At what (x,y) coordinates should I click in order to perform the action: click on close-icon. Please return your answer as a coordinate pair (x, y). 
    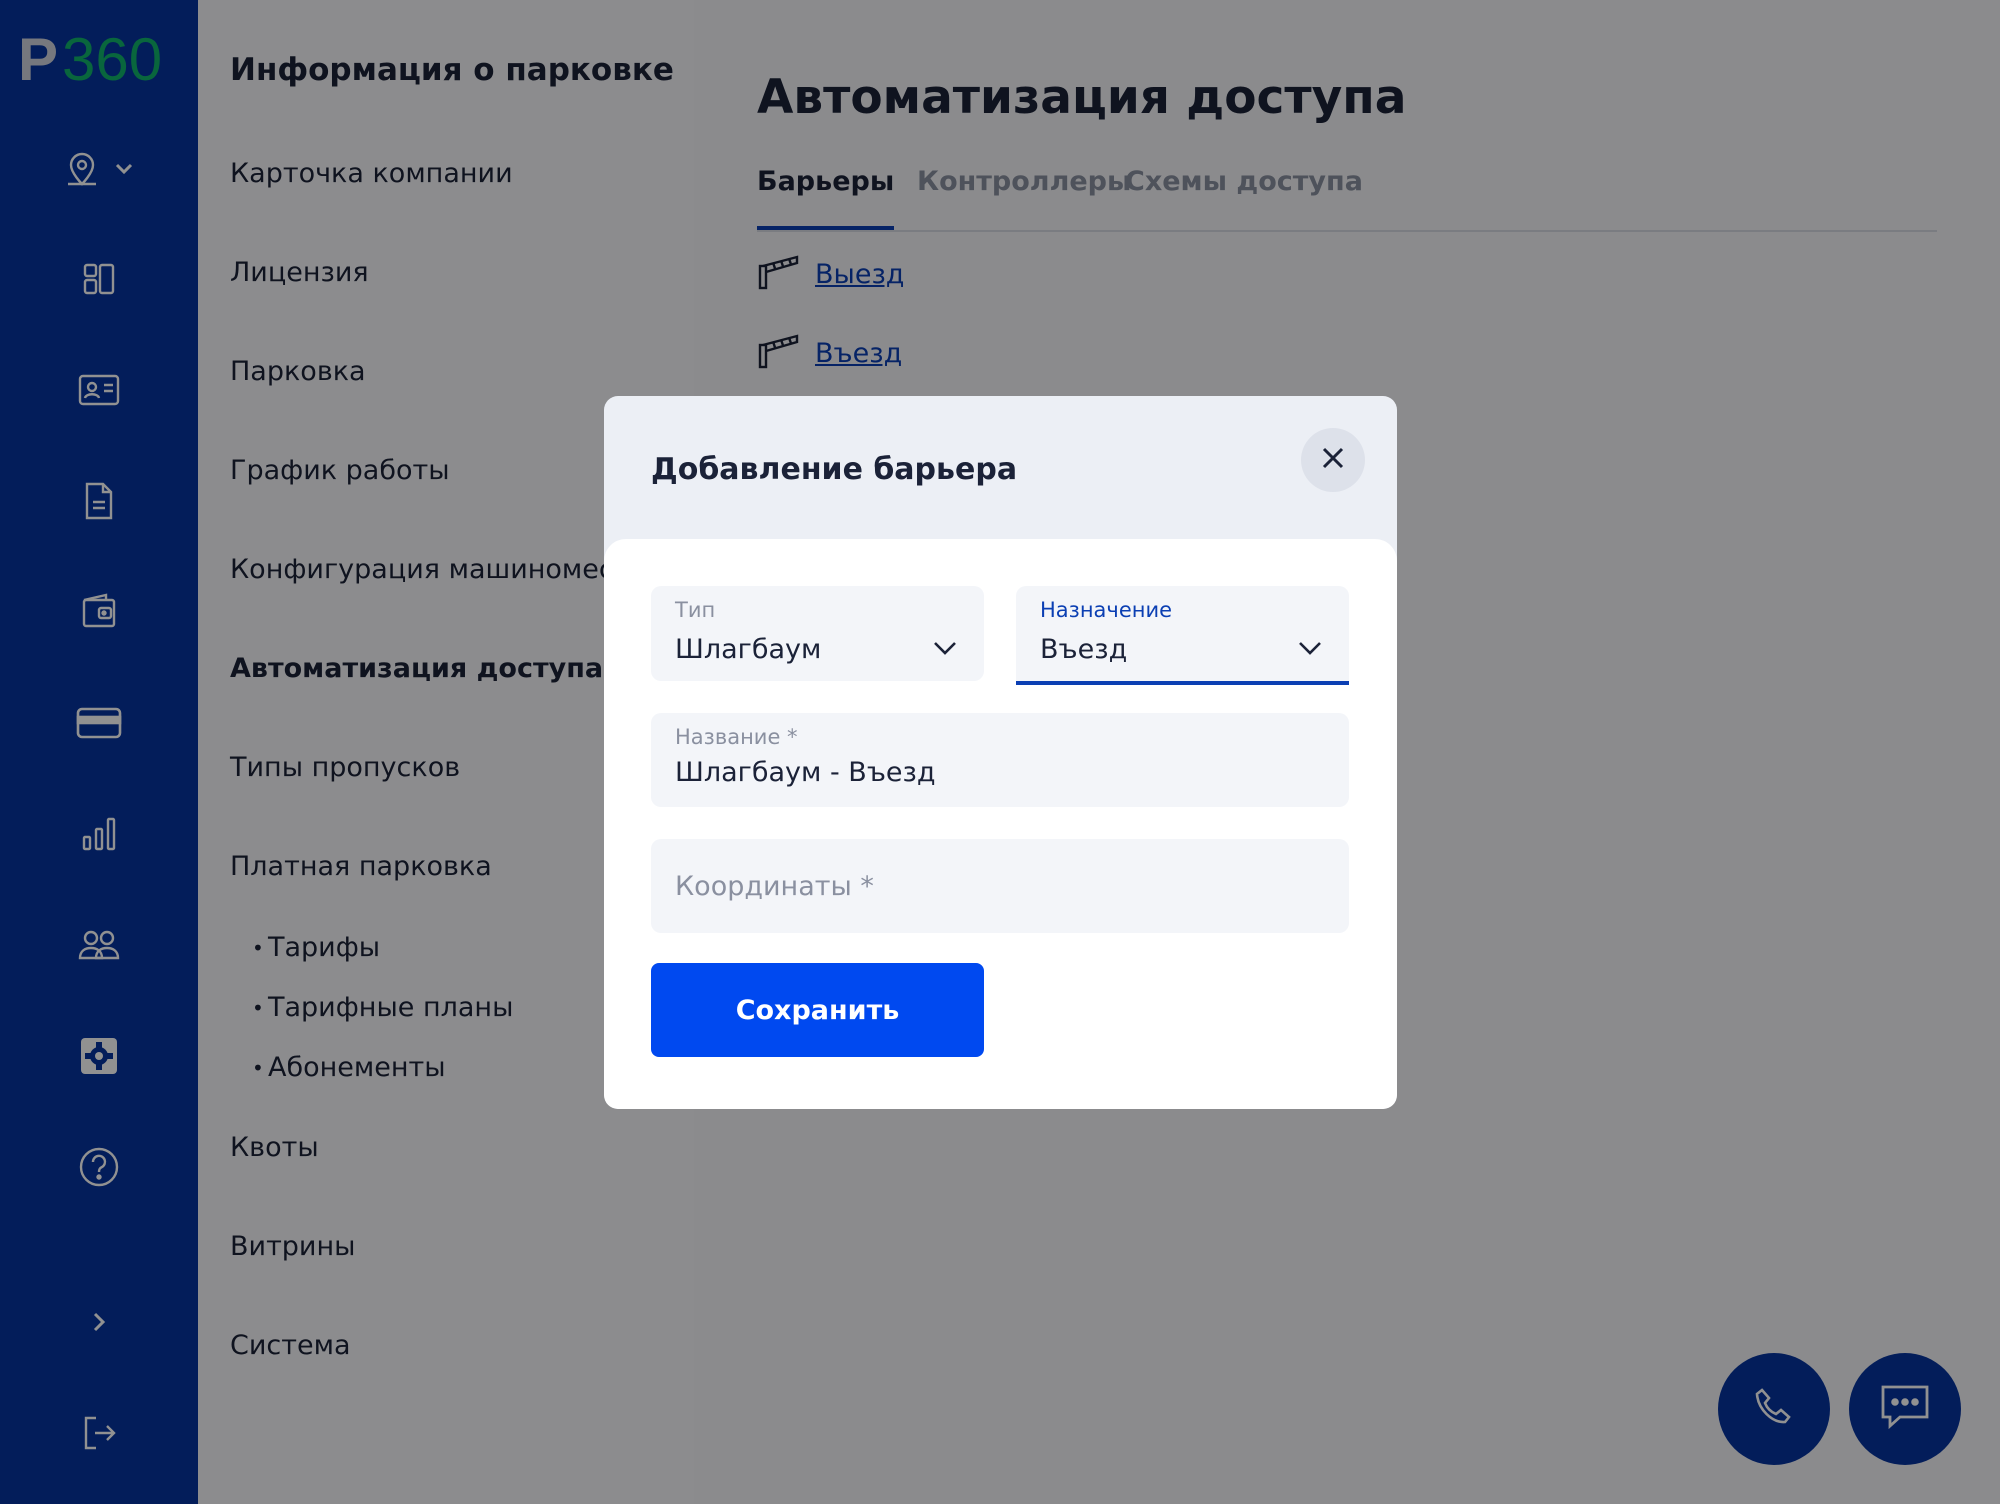
    Looking at the image, I should click on (1333, 460).